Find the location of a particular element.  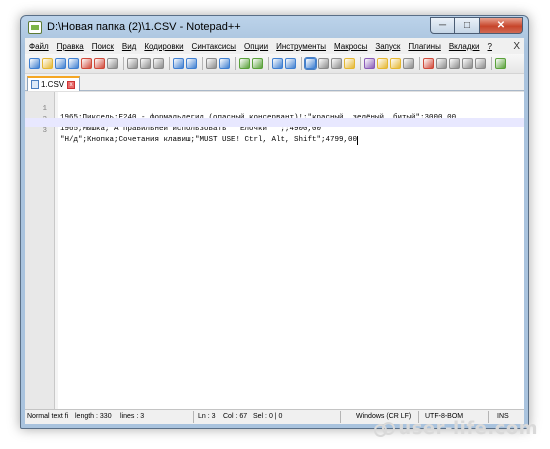

save-icon is located at coordinates (60, 63).